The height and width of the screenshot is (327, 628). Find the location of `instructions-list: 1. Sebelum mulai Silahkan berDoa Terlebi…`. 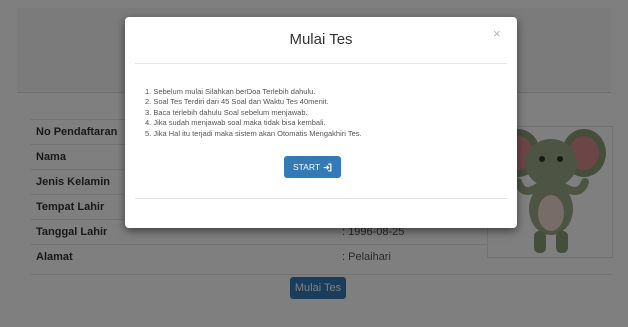

instructions-list: 1. Sebelum mulai Silahkan berDoa Terlebi… is located at coordinates (325, 113).